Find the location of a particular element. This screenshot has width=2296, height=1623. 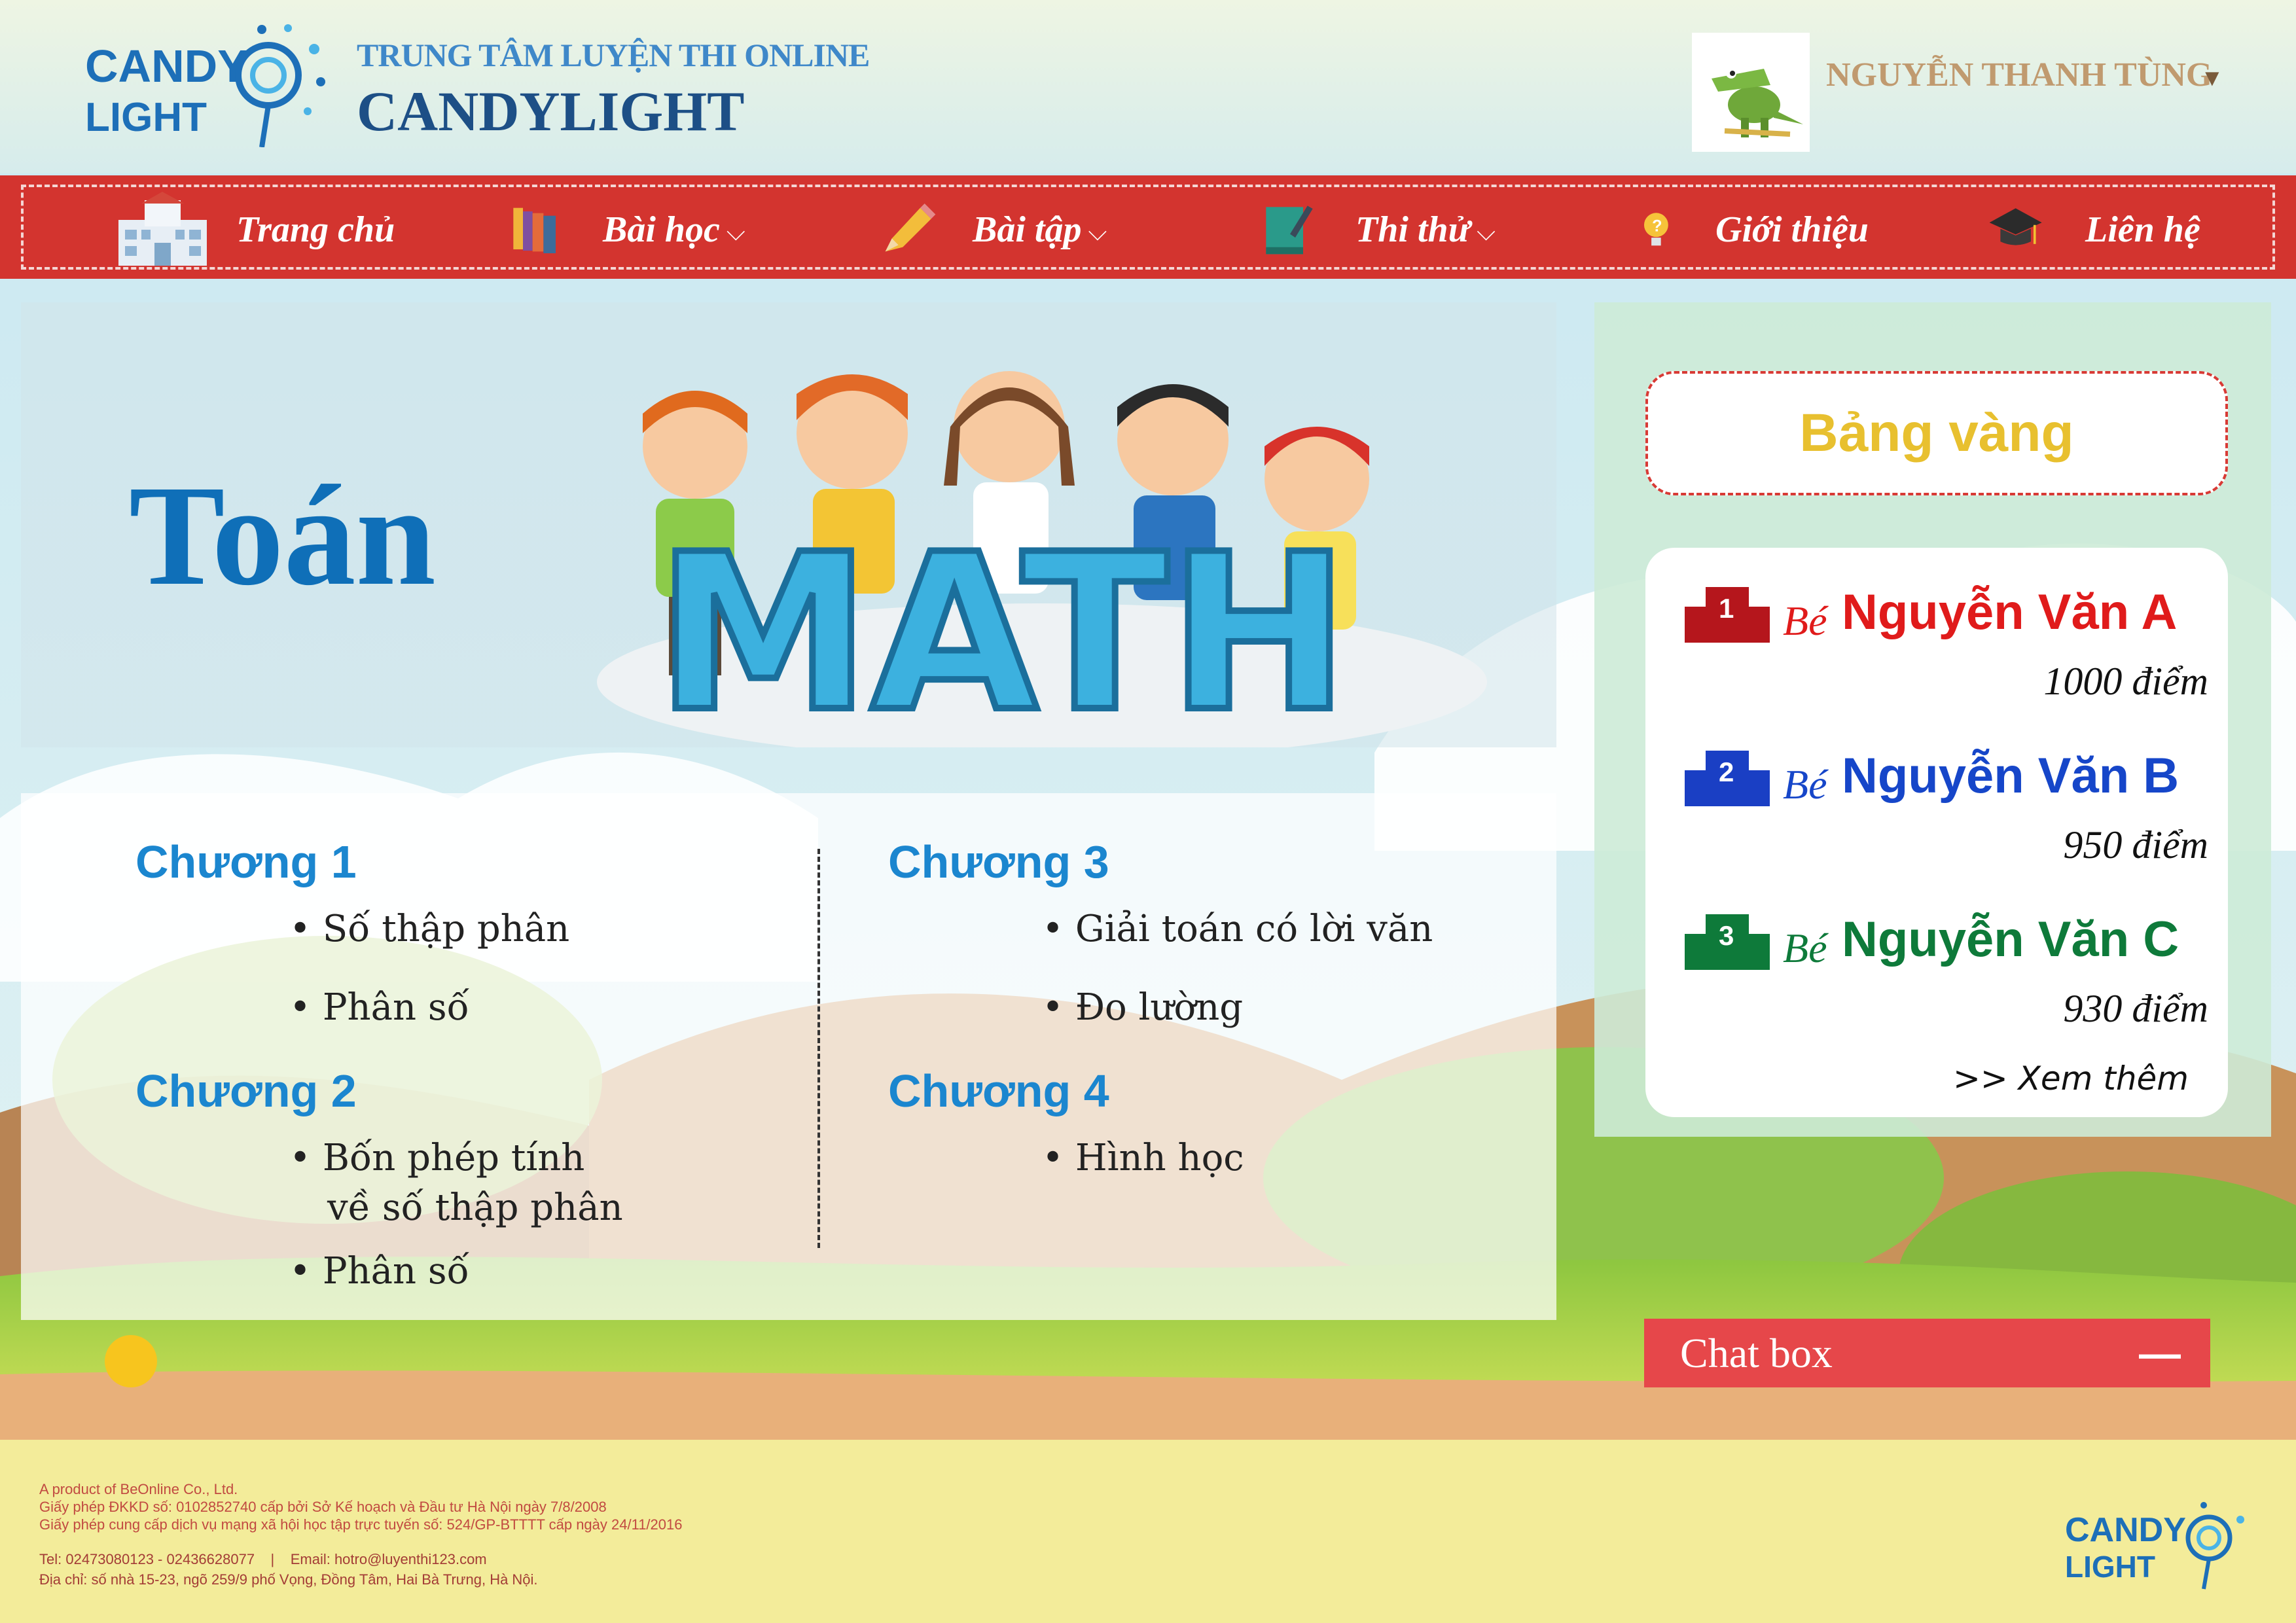

pencil-icon is located at coordinates (910, 228).